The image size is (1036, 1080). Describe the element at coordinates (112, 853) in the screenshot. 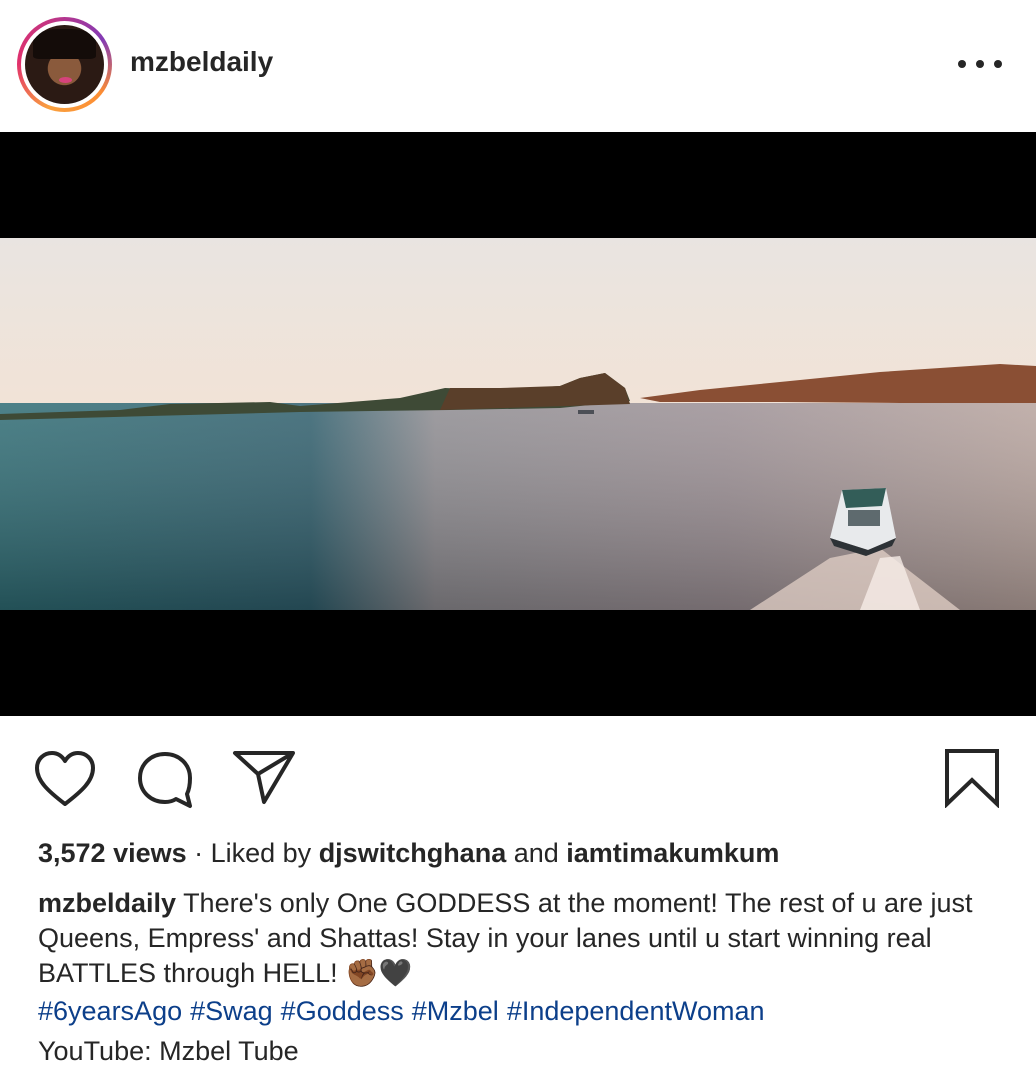

I see `views-count: 3,572 views` at that location.